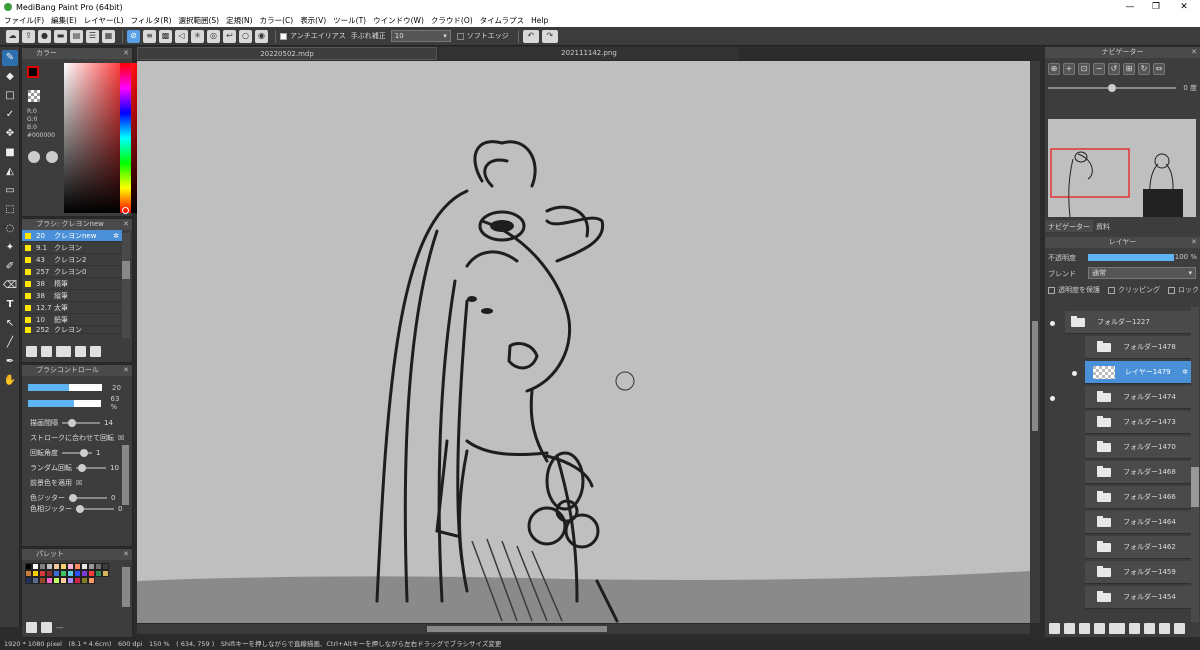 This screenshot has width=1200, height=650. What do you see at coordinates (1129, 69) in the screenshot?
I see `actual-size-icon: ⊞` at bounding box center [1129, 69].